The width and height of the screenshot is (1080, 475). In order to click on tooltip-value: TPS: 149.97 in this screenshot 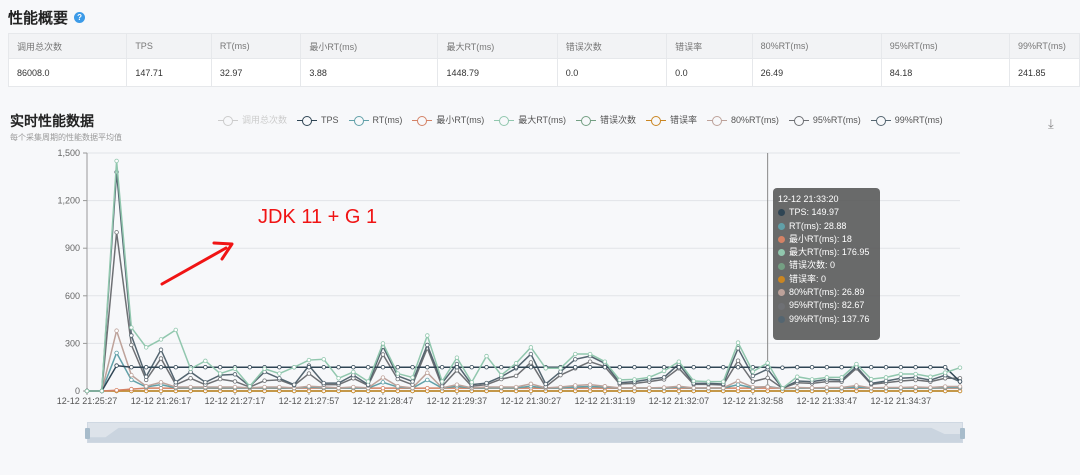, I will do `click(814, 212)`.